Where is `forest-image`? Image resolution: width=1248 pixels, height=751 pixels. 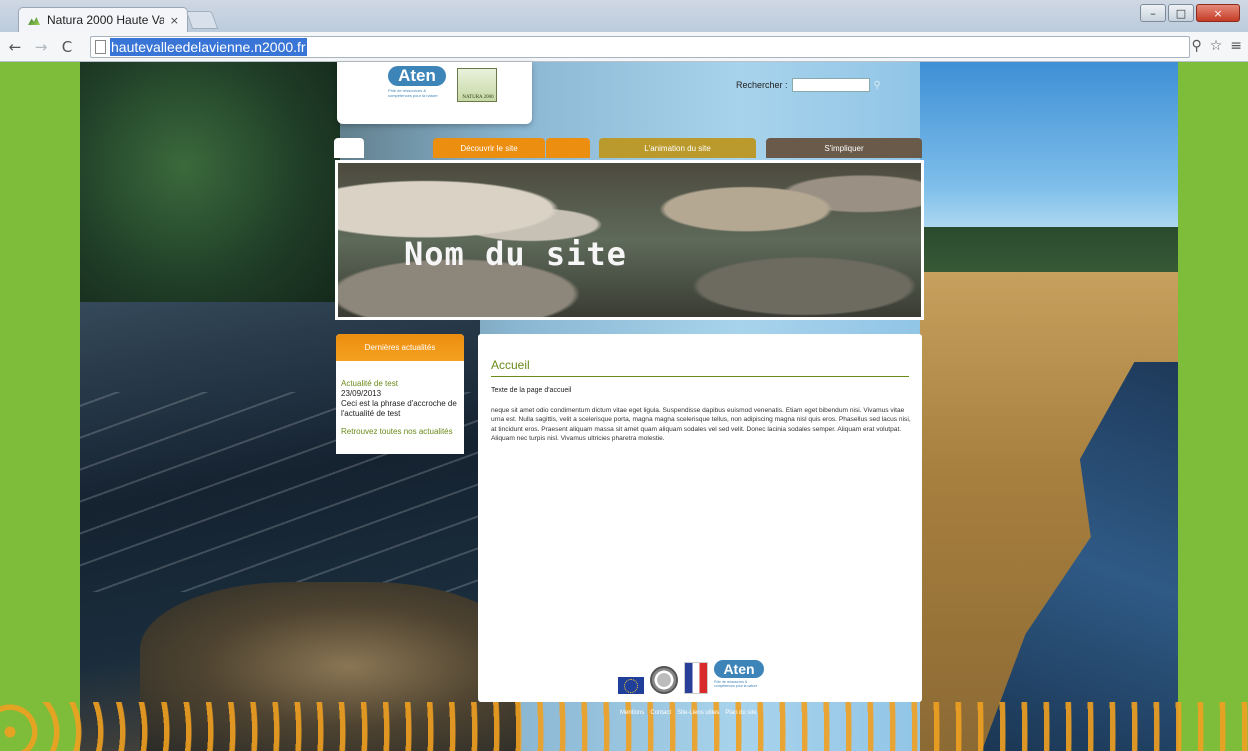
forest-image is located at coordinates (210, 192).